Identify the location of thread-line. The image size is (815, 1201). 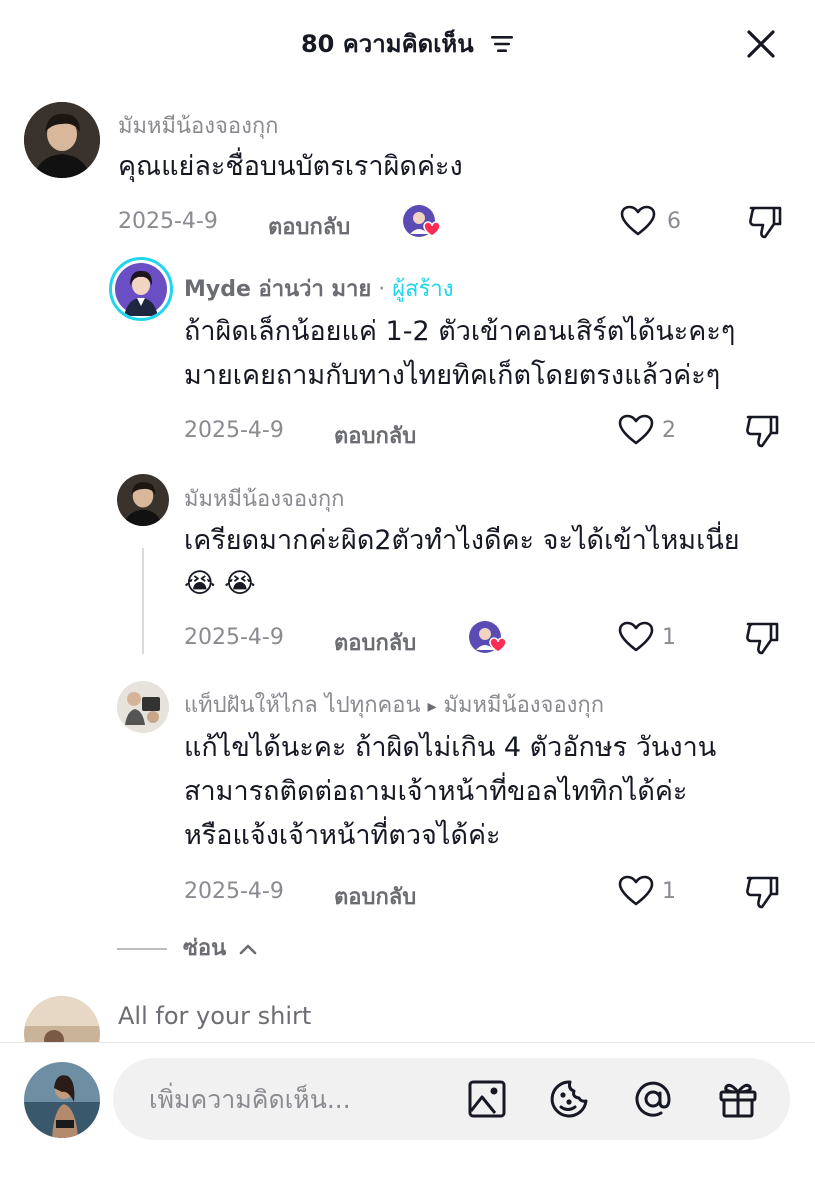
(143, 601).